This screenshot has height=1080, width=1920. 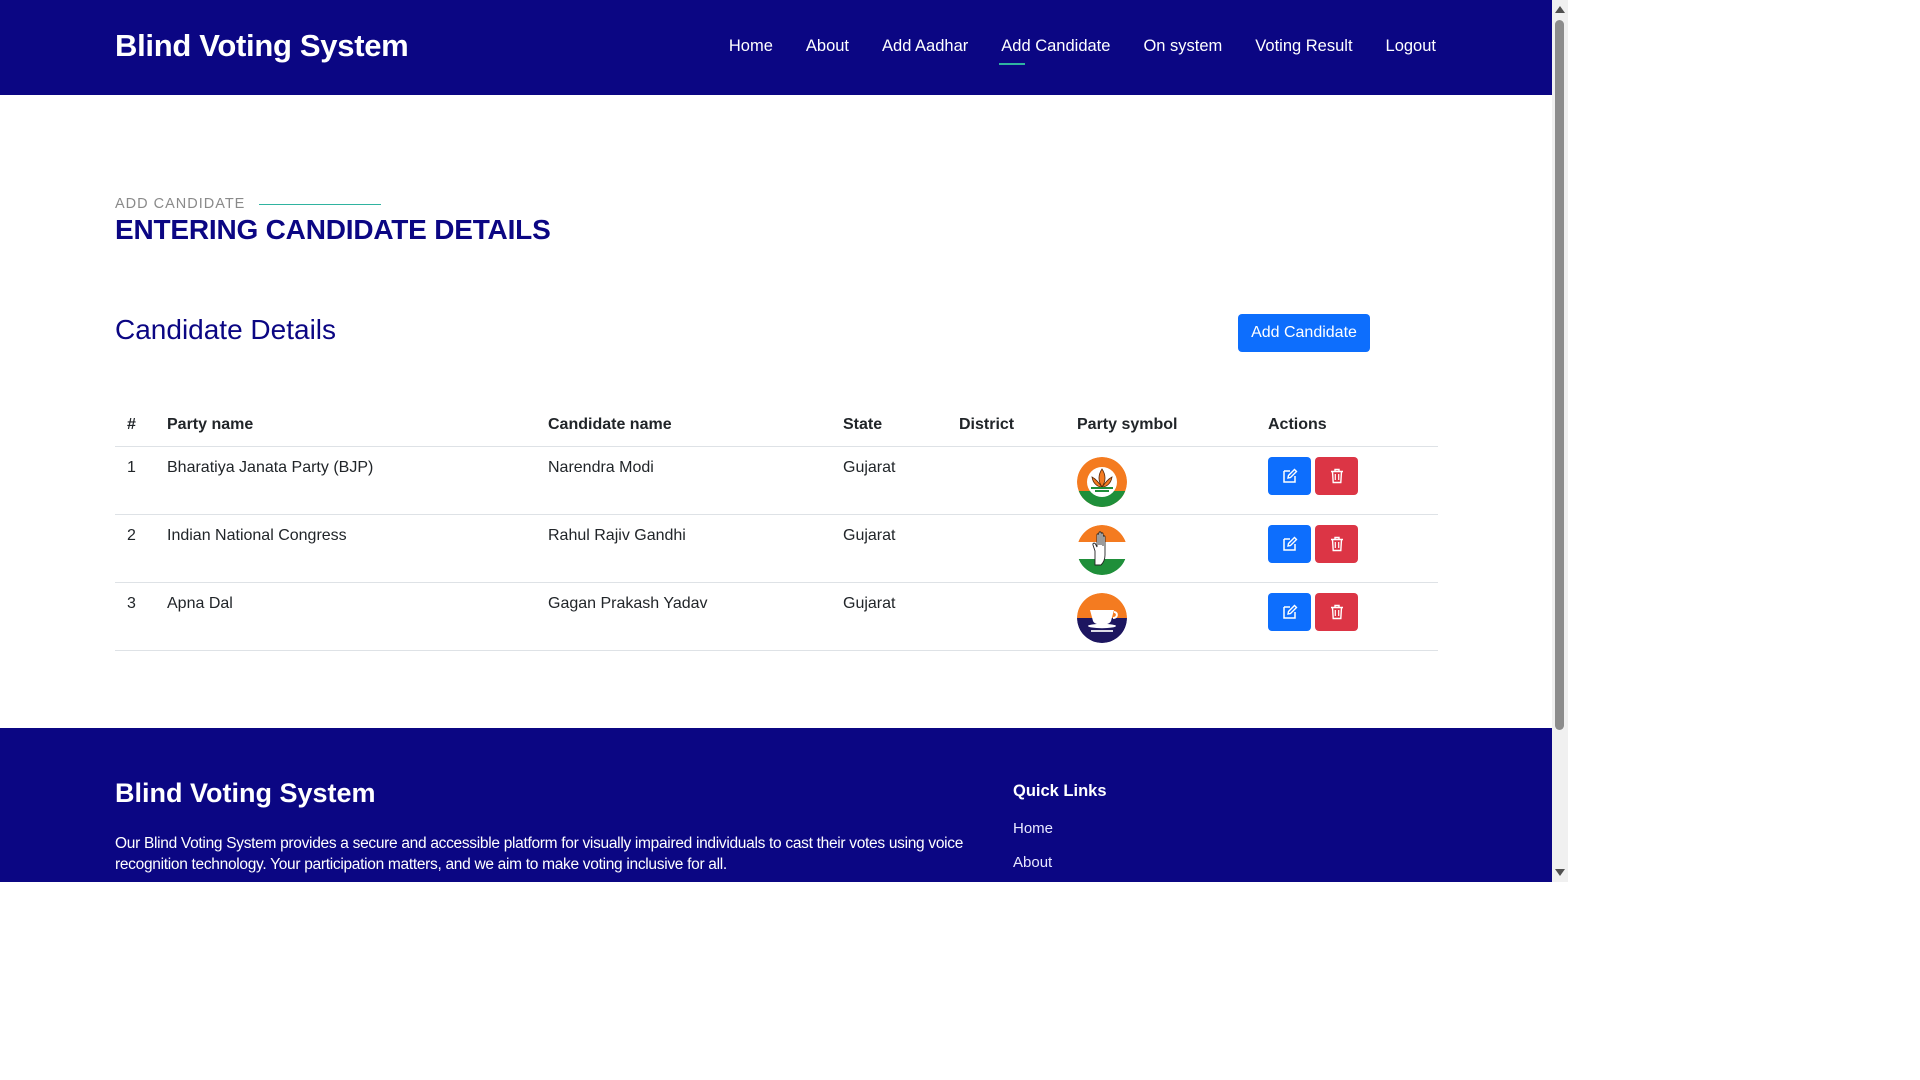 I want to click on col-header-actions: Actions, so click(x=1347, y=425).